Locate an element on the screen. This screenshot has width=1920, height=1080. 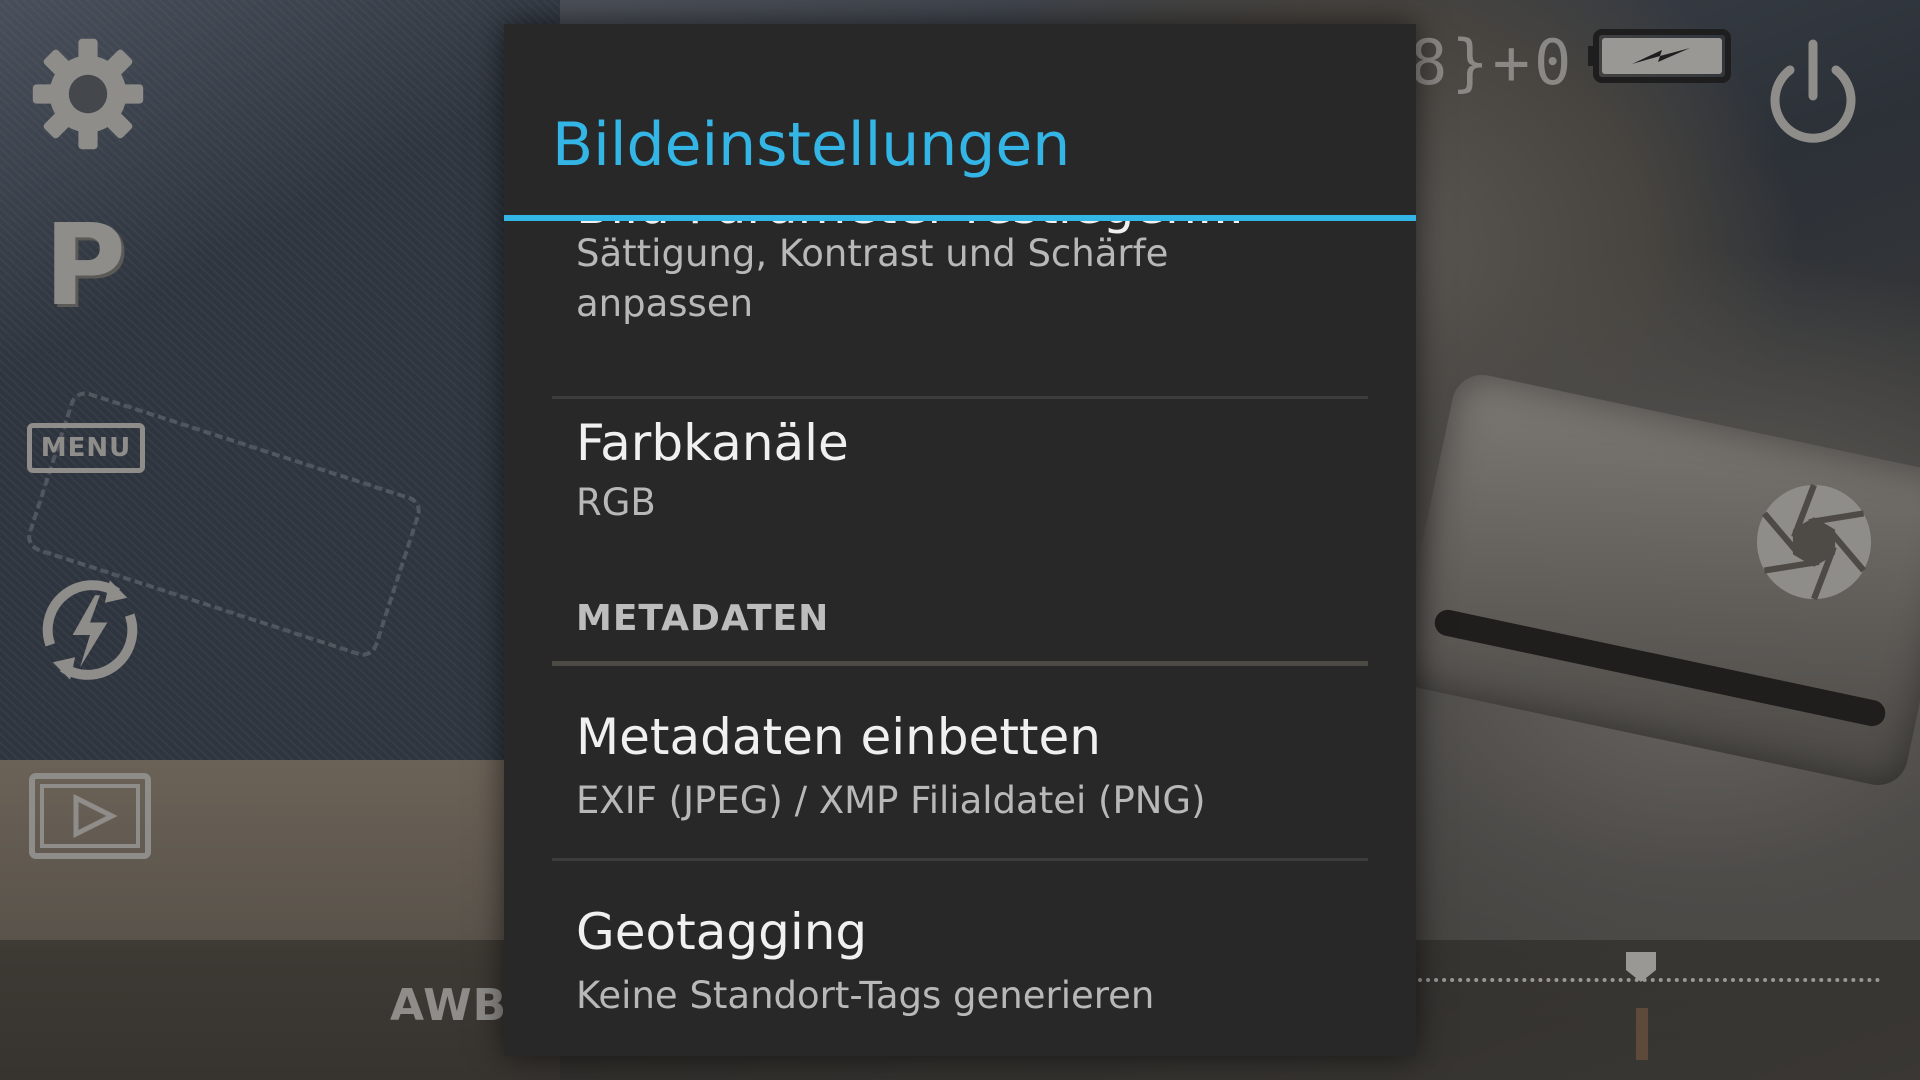
menu-button: MENU is located at coordinates (86, 448).